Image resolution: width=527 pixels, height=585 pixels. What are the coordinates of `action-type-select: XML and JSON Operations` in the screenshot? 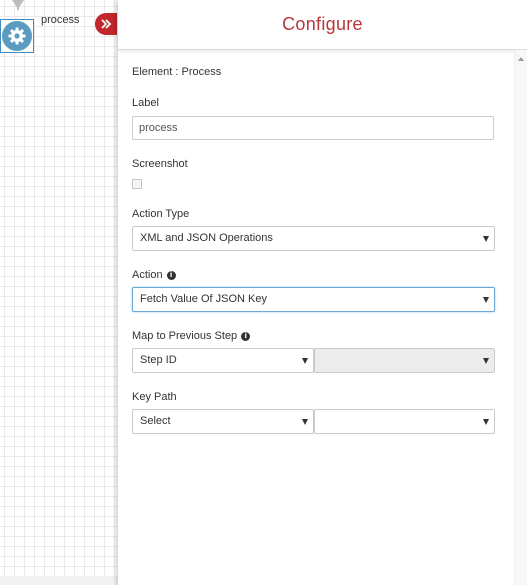 It's located at (313, 238).